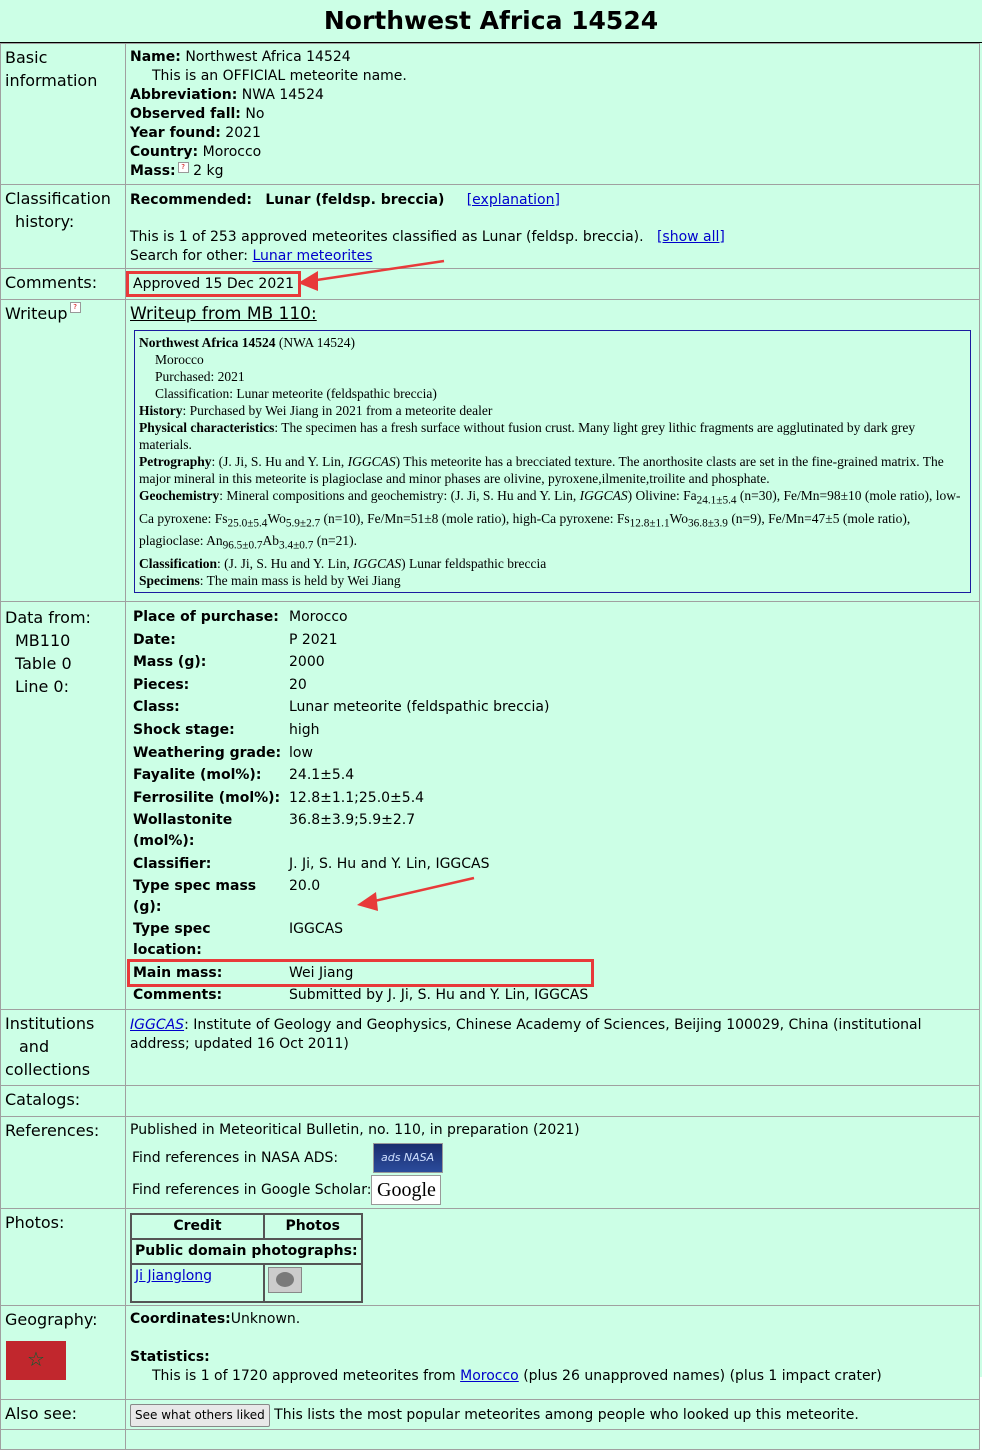 Image resolution: width=982 pixels, height=1450 pixels. I want to click on coordinates-value: Unknown., so click(265, 1318).